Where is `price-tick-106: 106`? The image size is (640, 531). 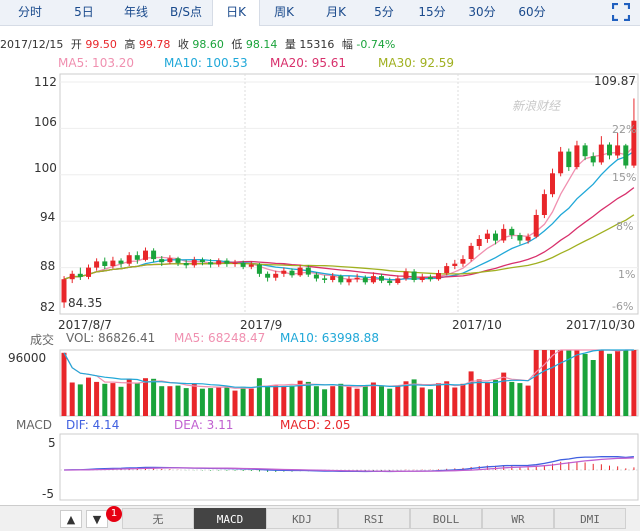 price-tick-106: 106 is located at coordinates (45, 122).